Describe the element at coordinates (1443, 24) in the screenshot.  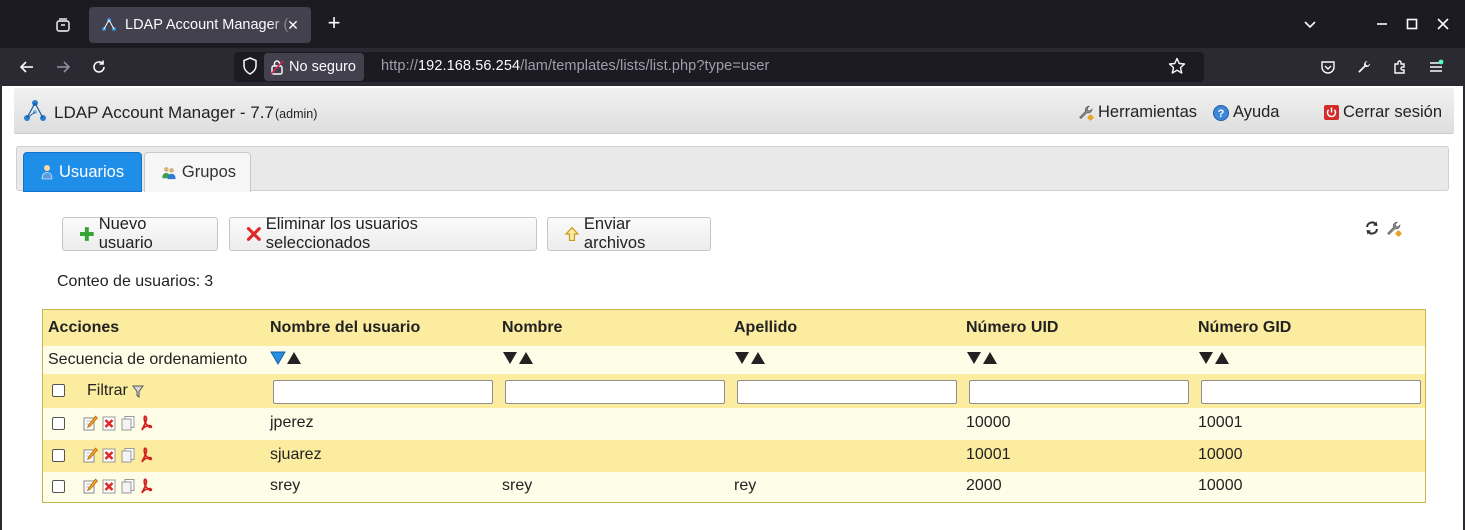
I see `close-window-icon` at that location.